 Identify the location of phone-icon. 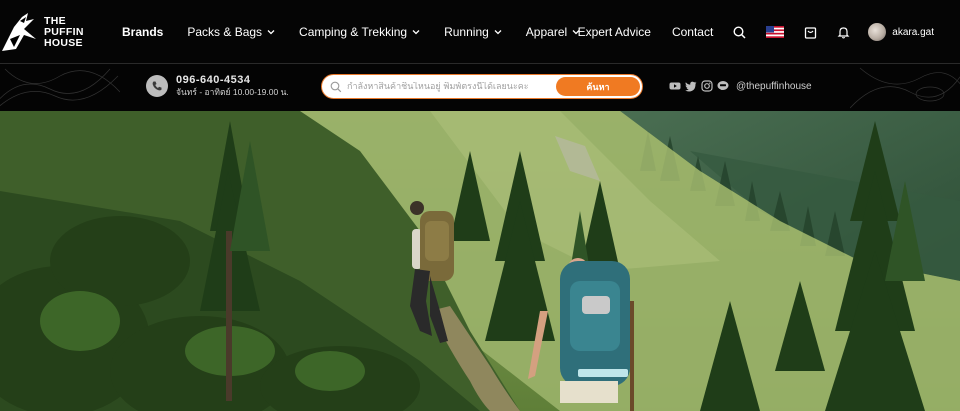
(157, 86).